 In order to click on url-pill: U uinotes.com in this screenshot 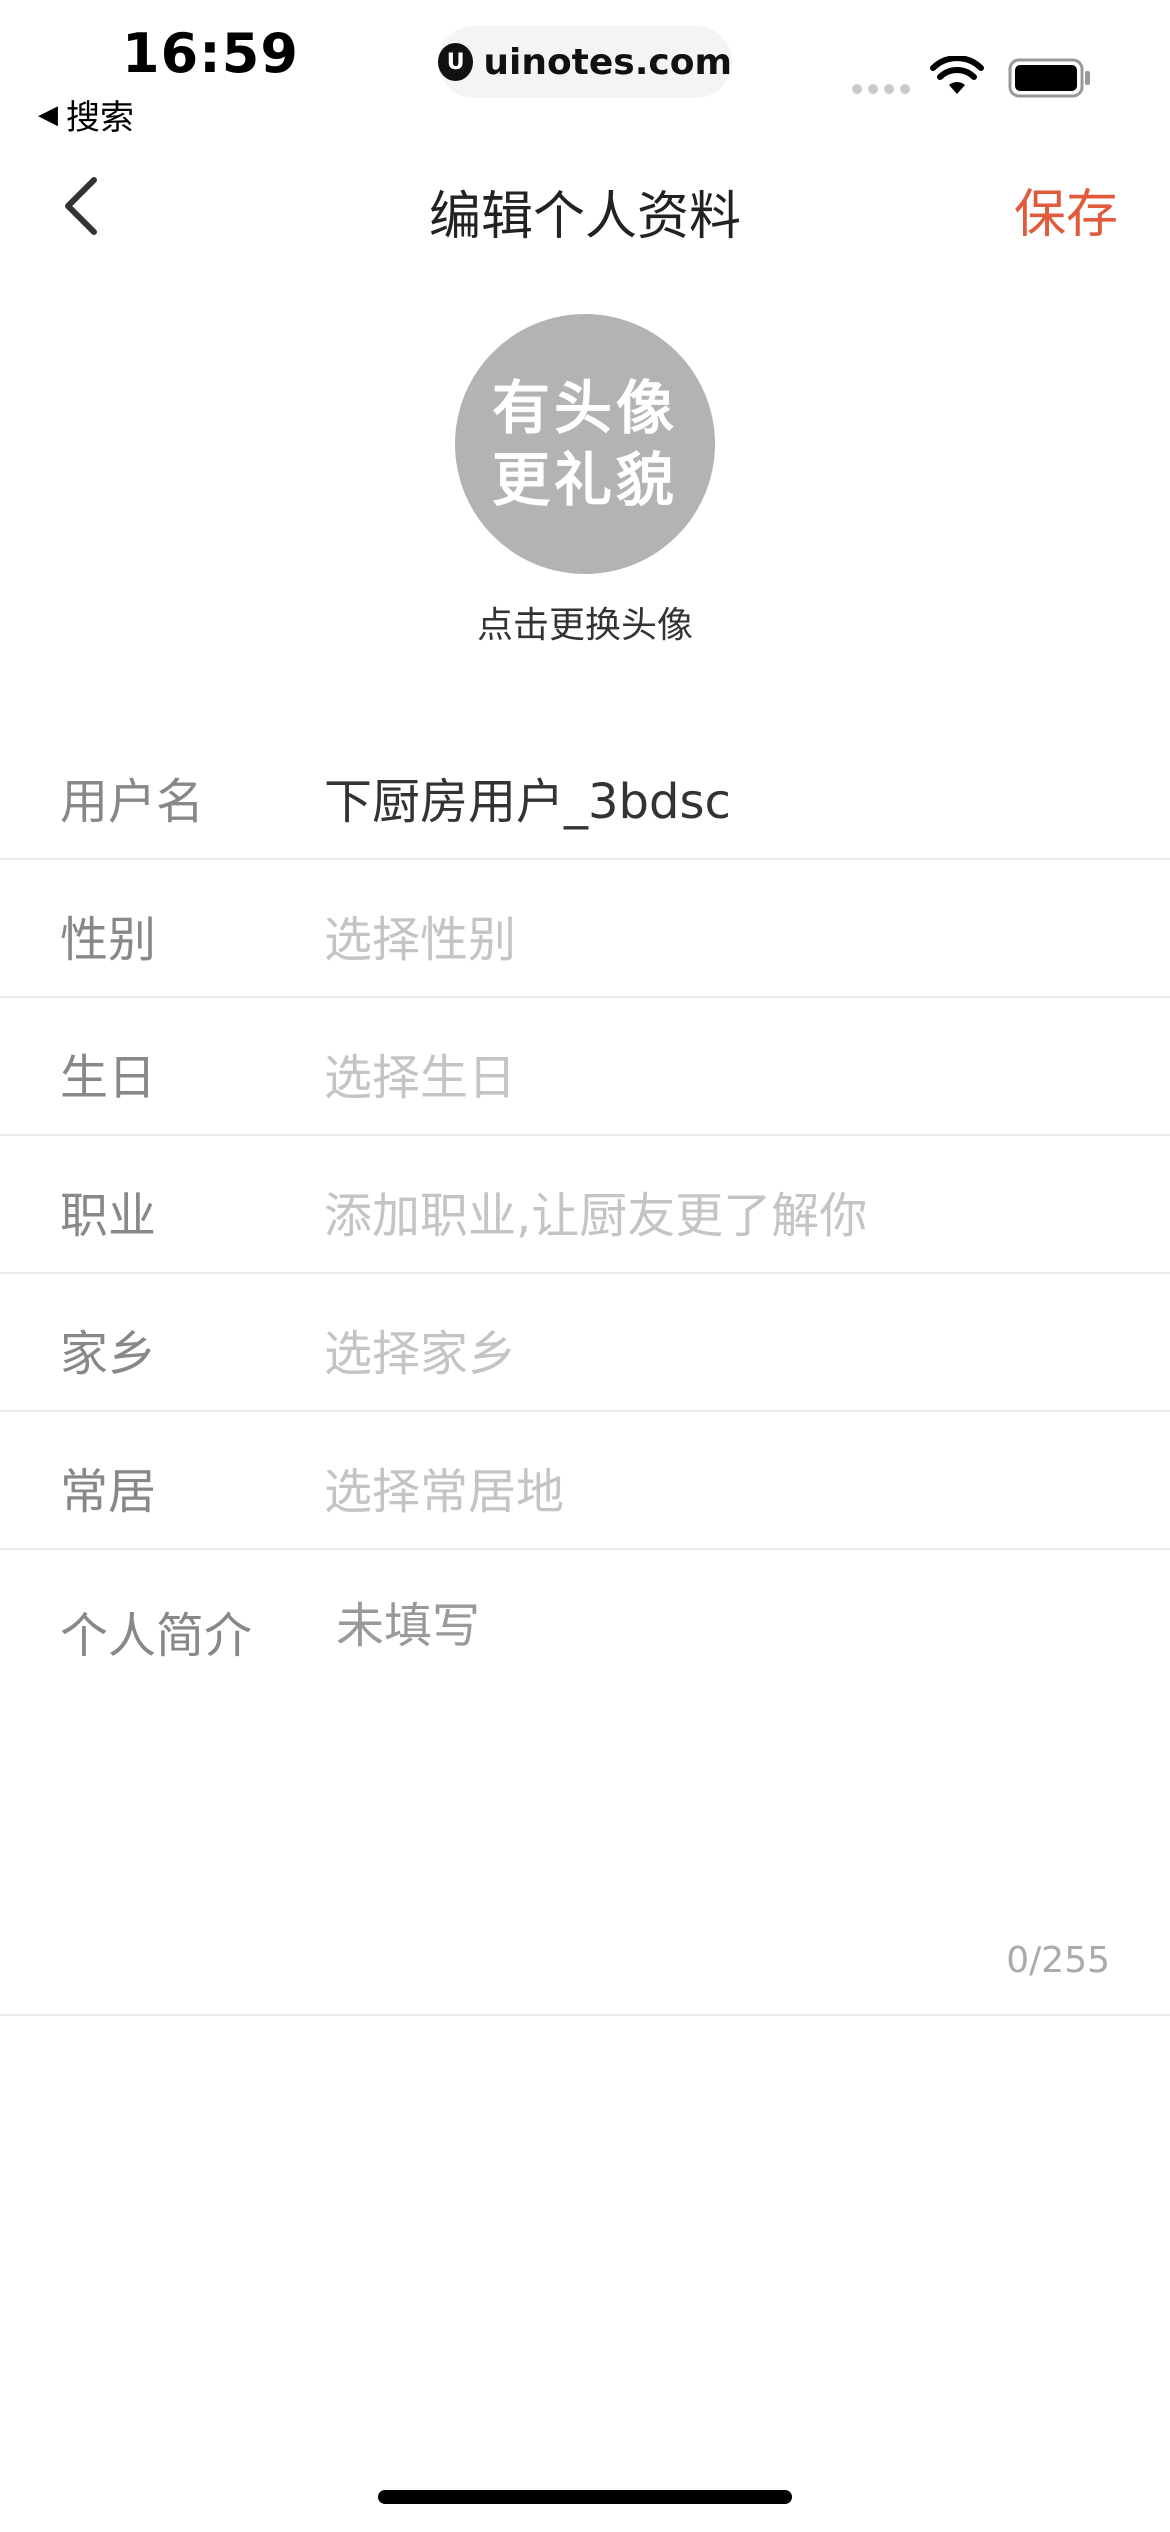, I will do `click(585, 62)`.